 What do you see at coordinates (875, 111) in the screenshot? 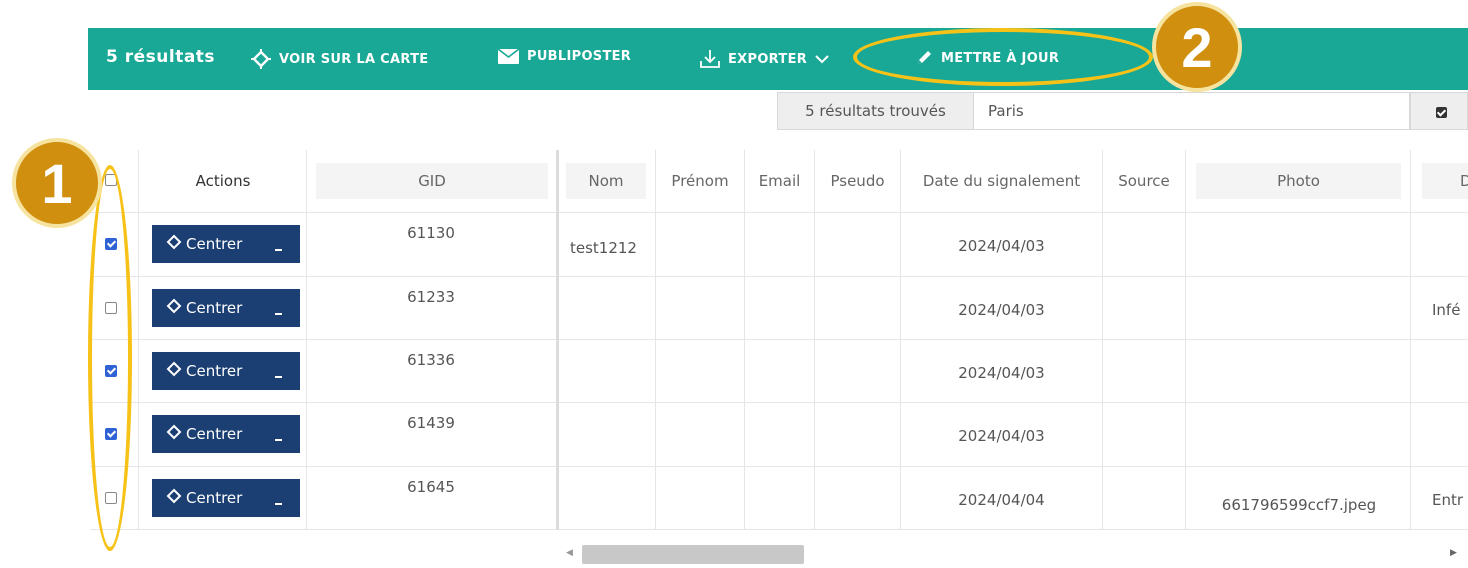
I see `results-found-label: 5 résultats trouvés` at bounding box center [875, 111].